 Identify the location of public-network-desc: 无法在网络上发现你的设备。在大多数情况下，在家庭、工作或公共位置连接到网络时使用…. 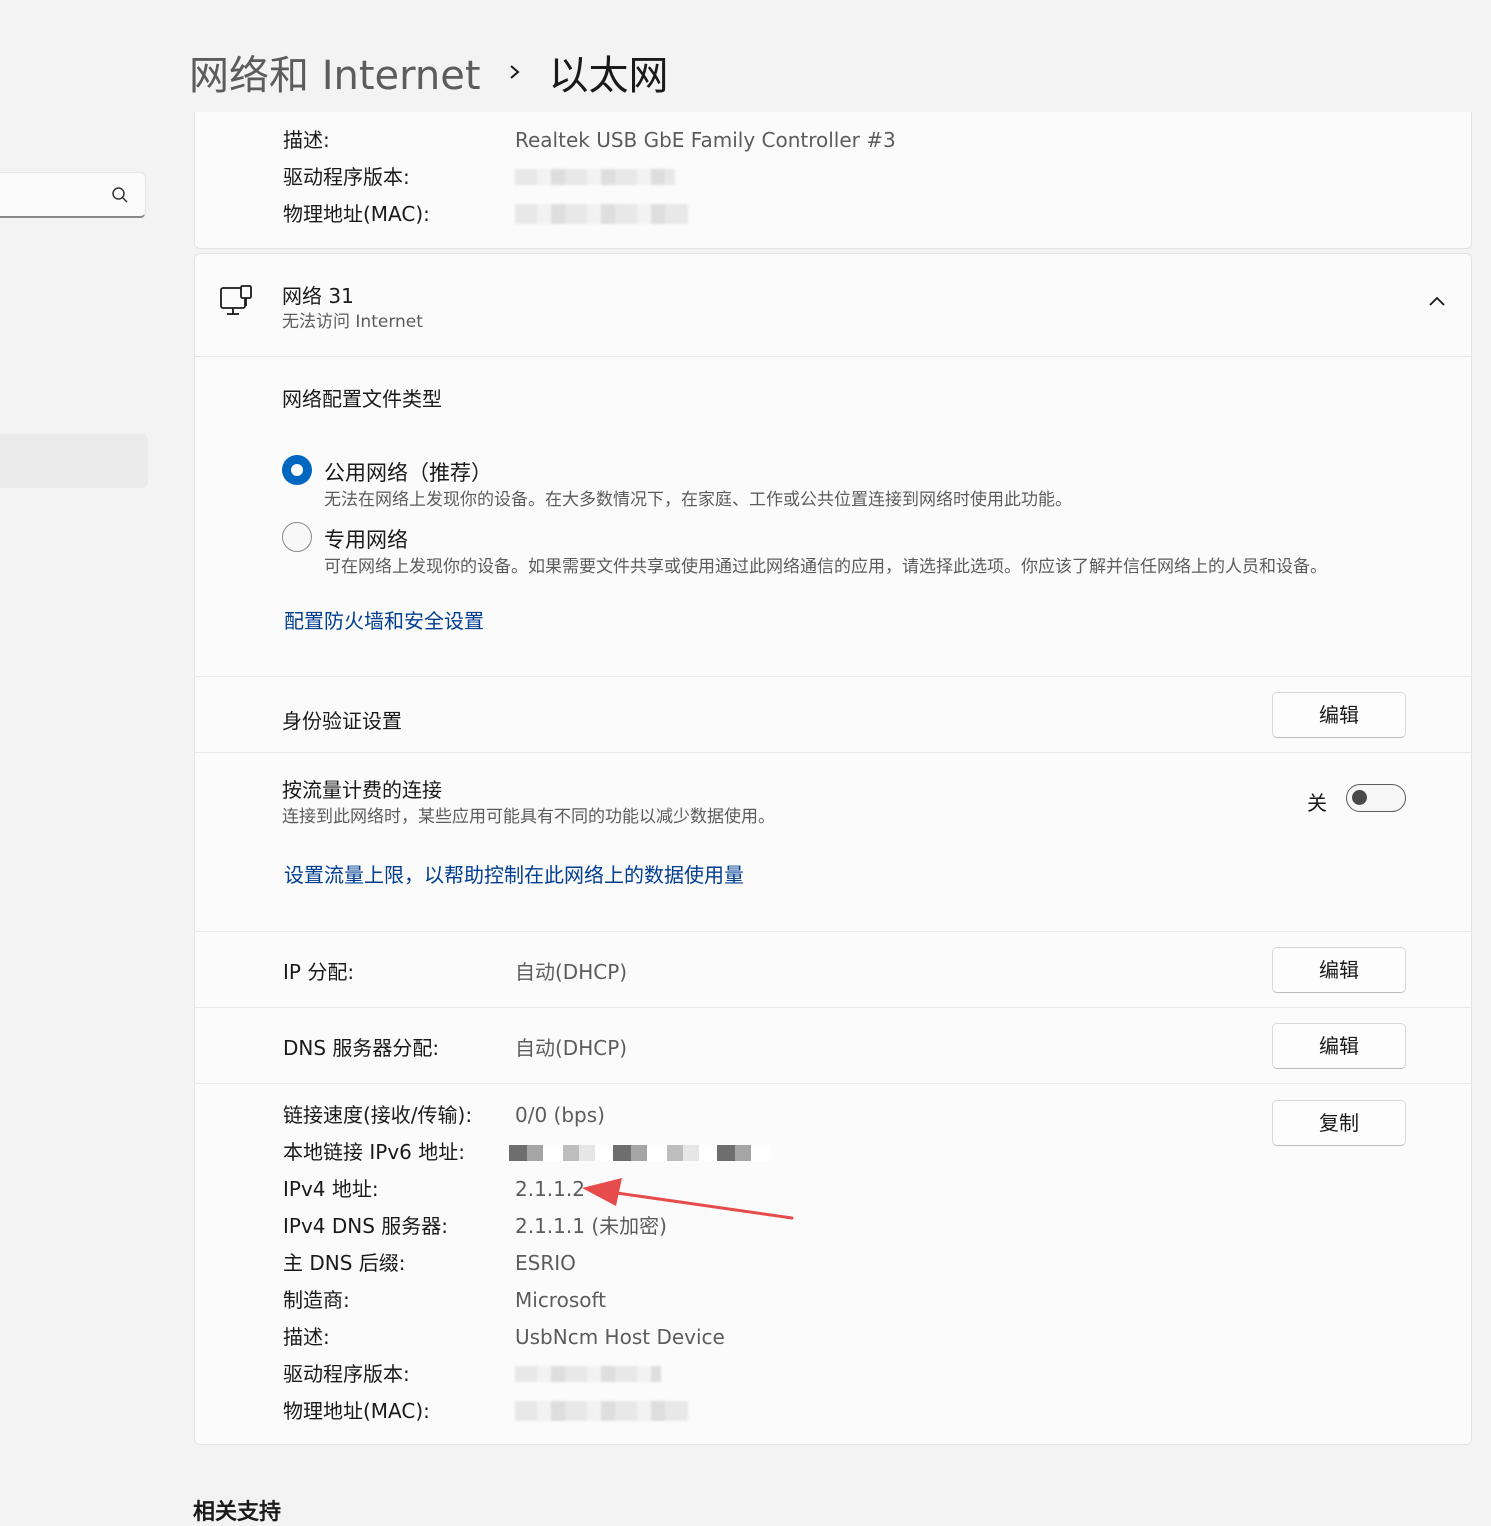
(698, 500).